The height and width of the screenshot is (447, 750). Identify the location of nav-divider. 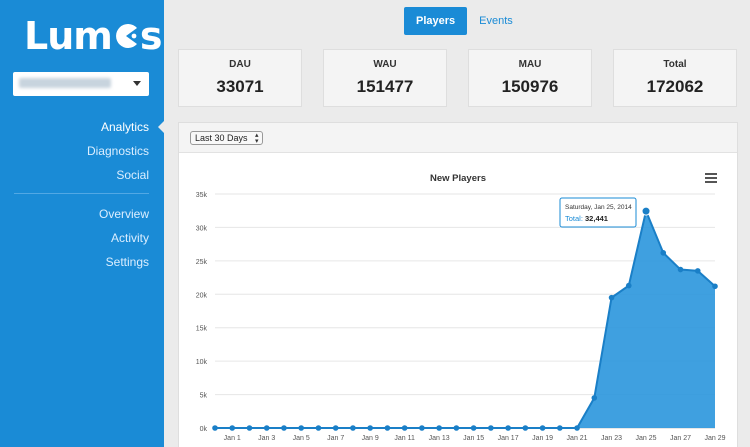
(81, 193).